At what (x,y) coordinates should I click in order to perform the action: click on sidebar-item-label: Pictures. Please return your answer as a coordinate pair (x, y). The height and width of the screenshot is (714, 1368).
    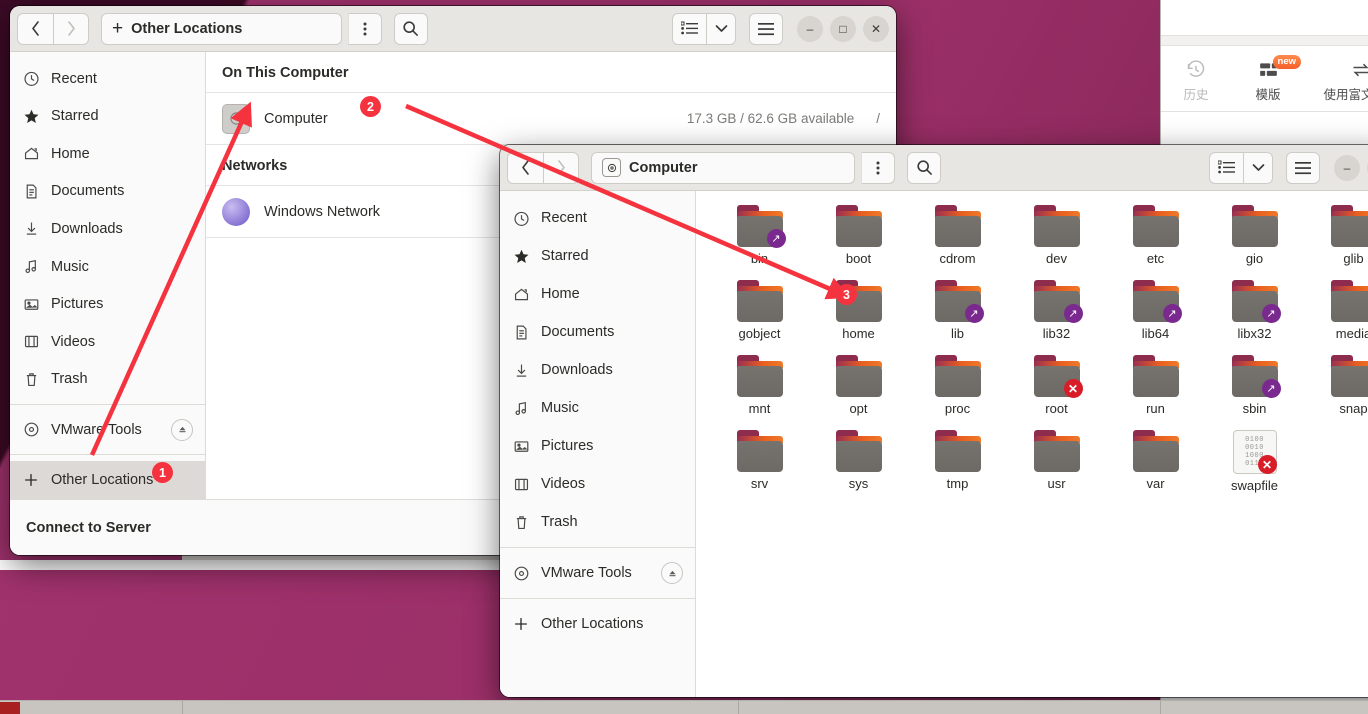
    Looking at the image, I should click on (77, 304).